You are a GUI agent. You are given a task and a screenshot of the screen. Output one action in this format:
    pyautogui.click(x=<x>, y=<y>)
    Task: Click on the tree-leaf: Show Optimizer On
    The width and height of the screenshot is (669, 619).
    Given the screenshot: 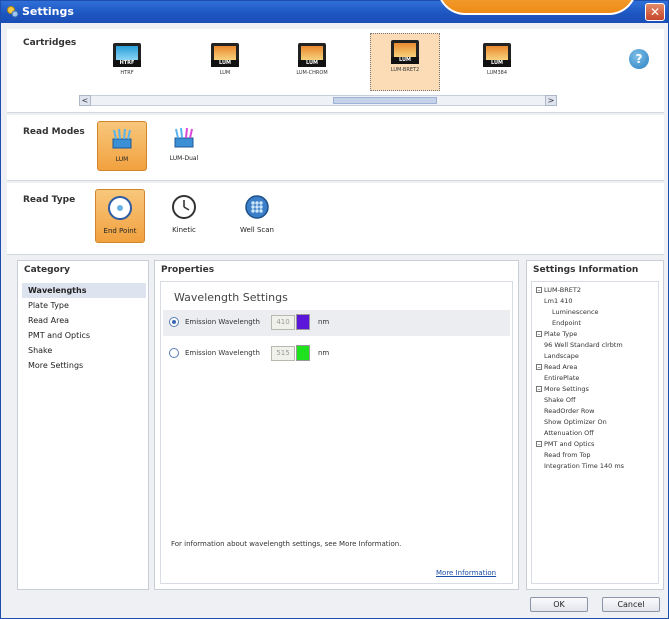 What is the action you would take?
    pyautogui.click(x=575, y=422)
    